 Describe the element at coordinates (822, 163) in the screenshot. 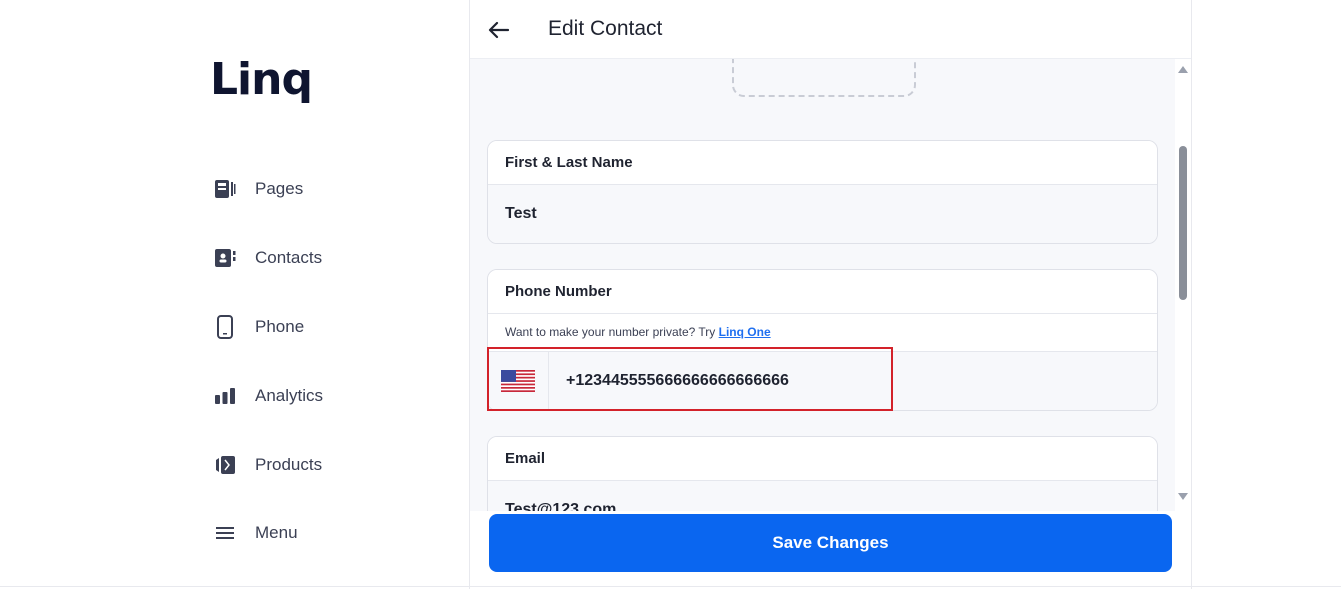

I see `name-field-label: First & Last Name` at that location.